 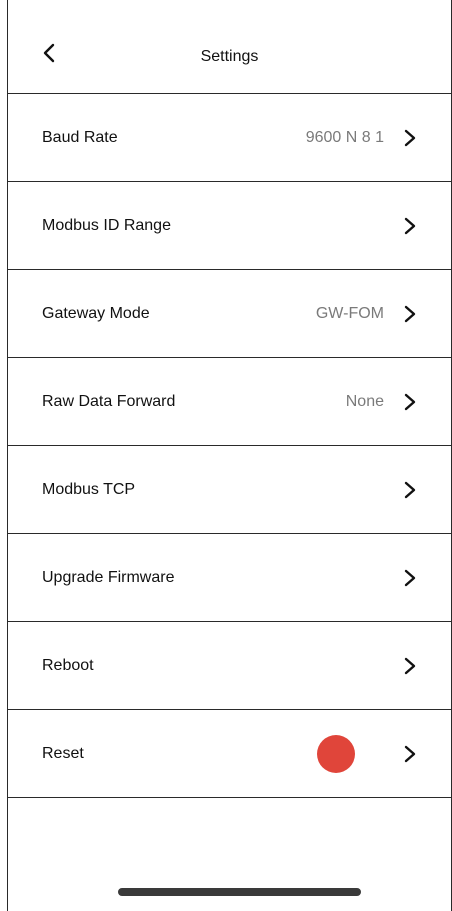 I want to click on setting-row-raw-data-forward: Raw Data Forward None, so click(x=229, y=402).